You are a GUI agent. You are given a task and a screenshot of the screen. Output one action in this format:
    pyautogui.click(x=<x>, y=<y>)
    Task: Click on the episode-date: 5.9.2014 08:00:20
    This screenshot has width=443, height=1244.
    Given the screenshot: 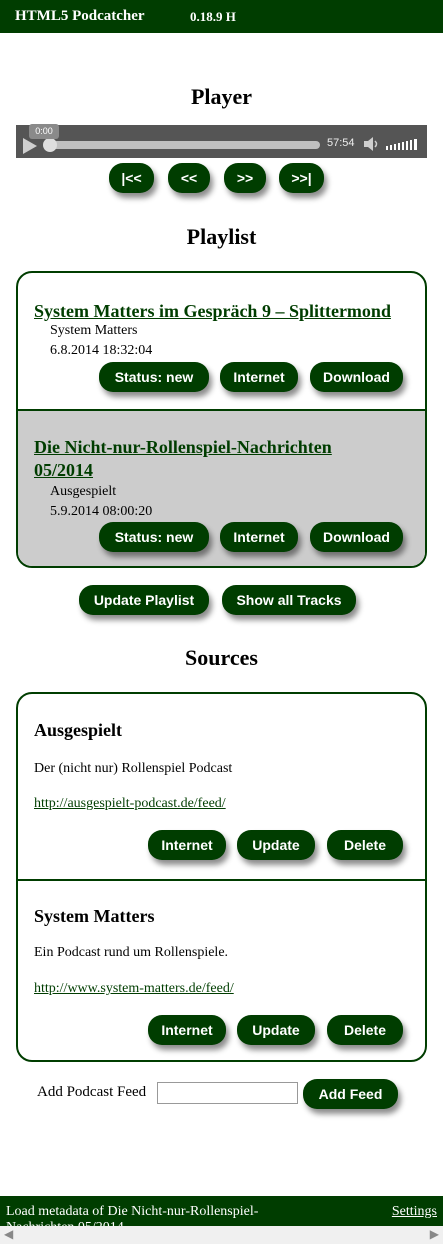 What is the action you would take?
    pyautogui.click(x=101, y=511)
    